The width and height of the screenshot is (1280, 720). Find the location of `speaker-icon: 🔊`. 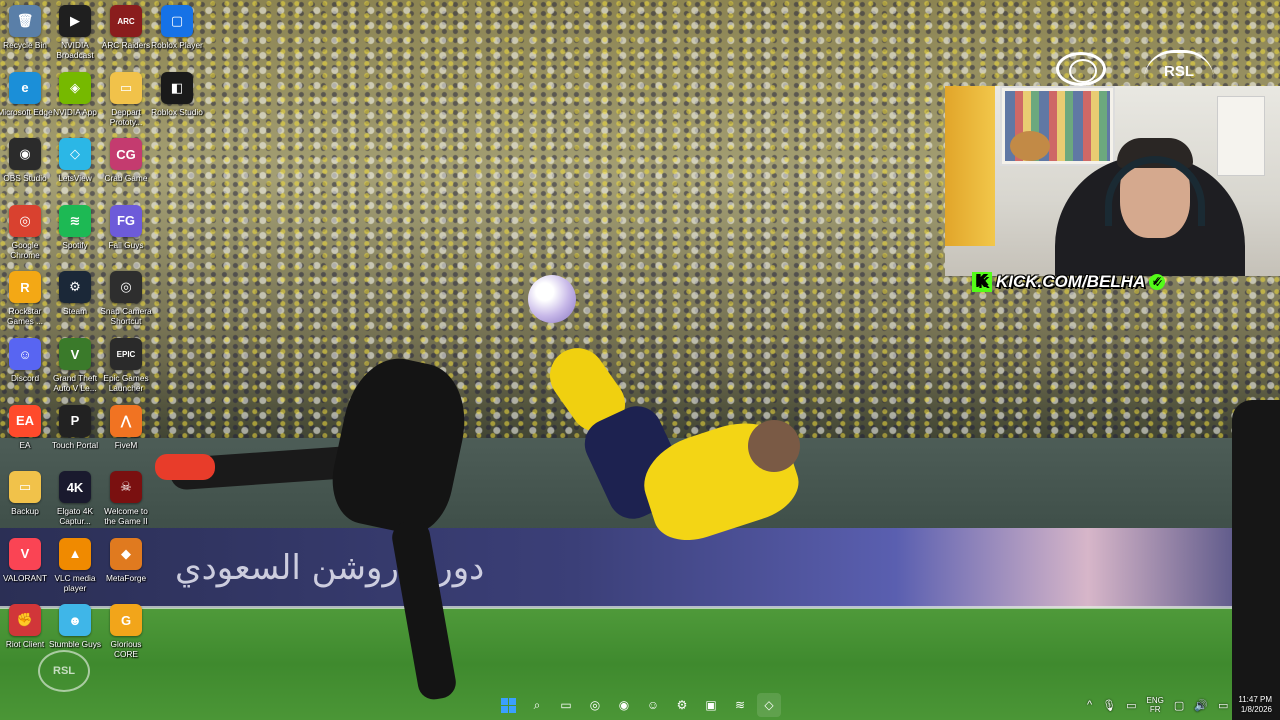

speaker-icon: 🔊 is located at coordinates (1201, 705).